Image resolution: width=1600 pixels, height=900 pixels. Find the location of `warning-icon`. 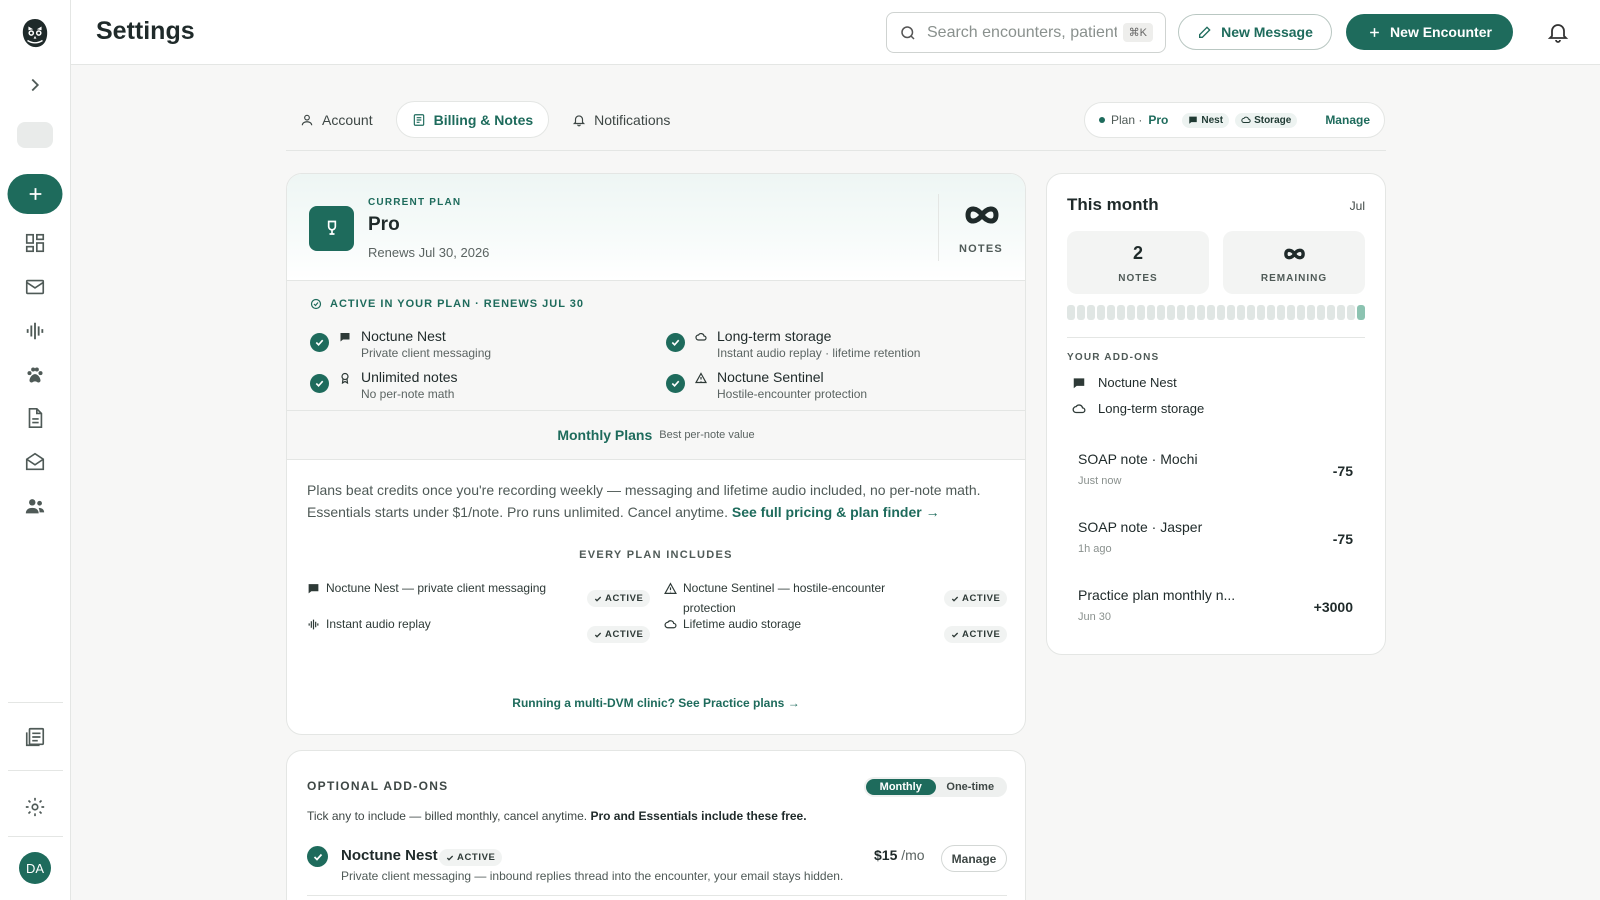

warning-icon is located at coordinates (701, 378).